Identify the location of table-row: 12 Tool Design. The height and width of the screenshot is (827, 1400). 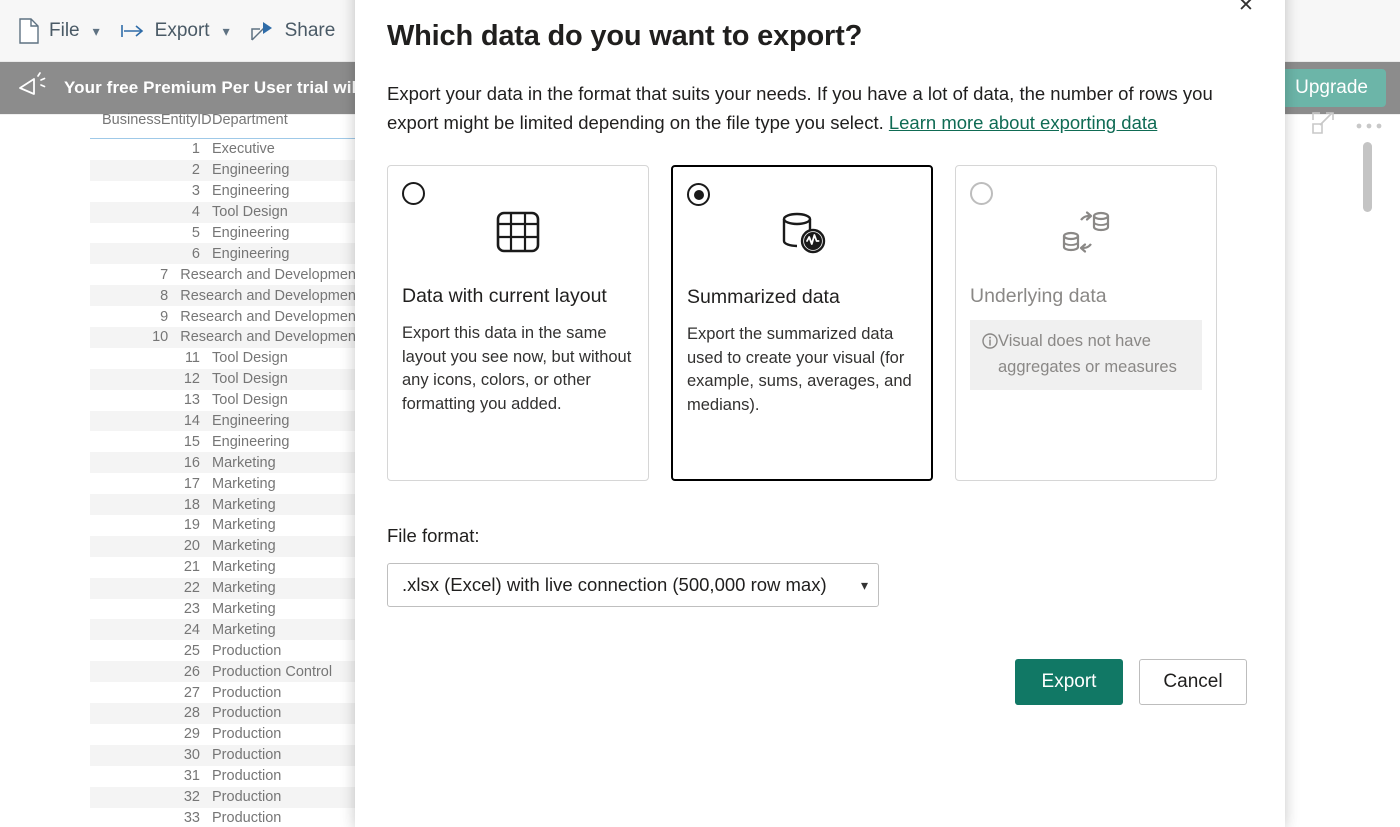
(225, 379).